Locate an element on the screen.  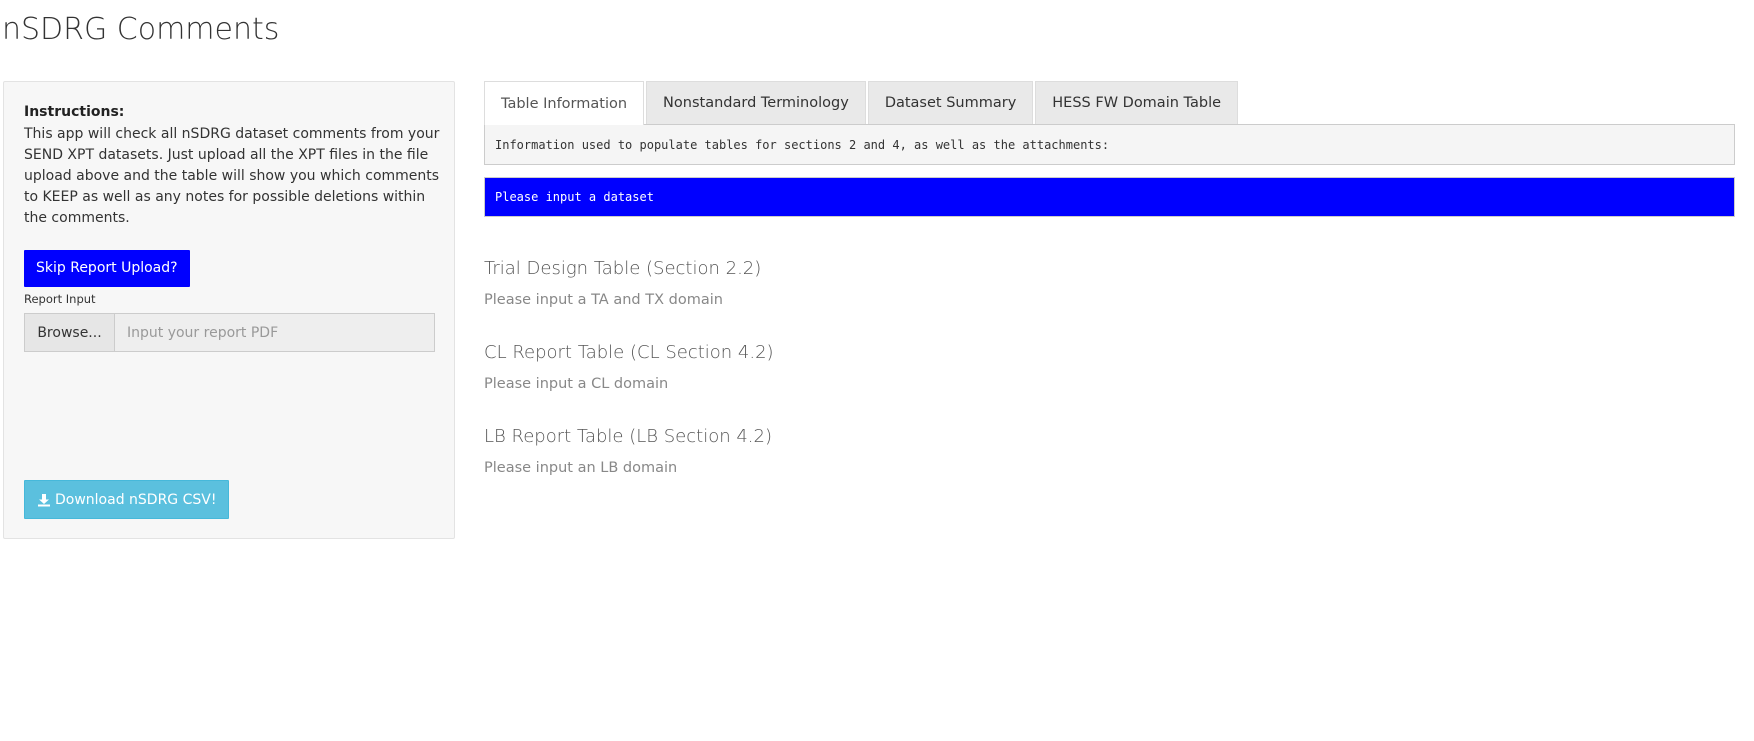
skip-report-upload-button: Skip Report Upload? is located at coordinates (107, 268).